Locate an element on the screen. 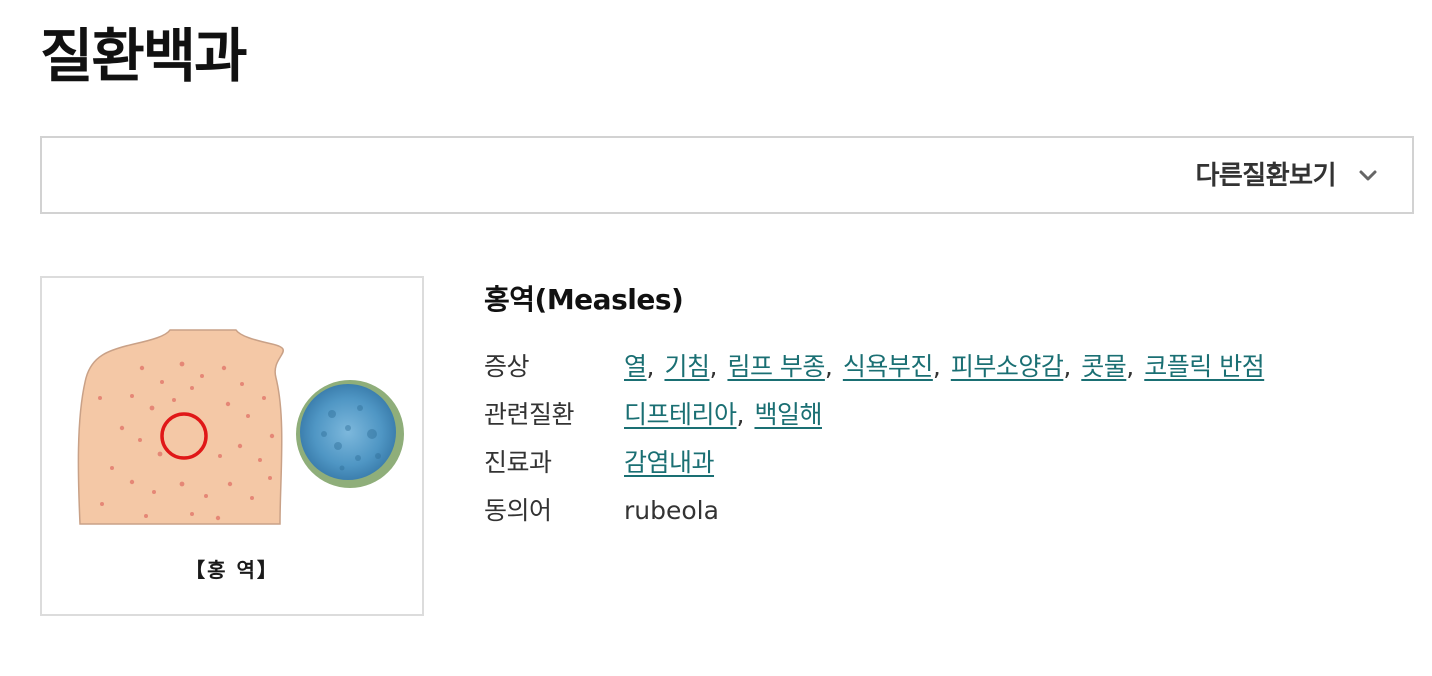 Image resolution: width=1432 pixels, height=676 pixels. symptoms-label: 증상 is located at coordinates (507, 366).